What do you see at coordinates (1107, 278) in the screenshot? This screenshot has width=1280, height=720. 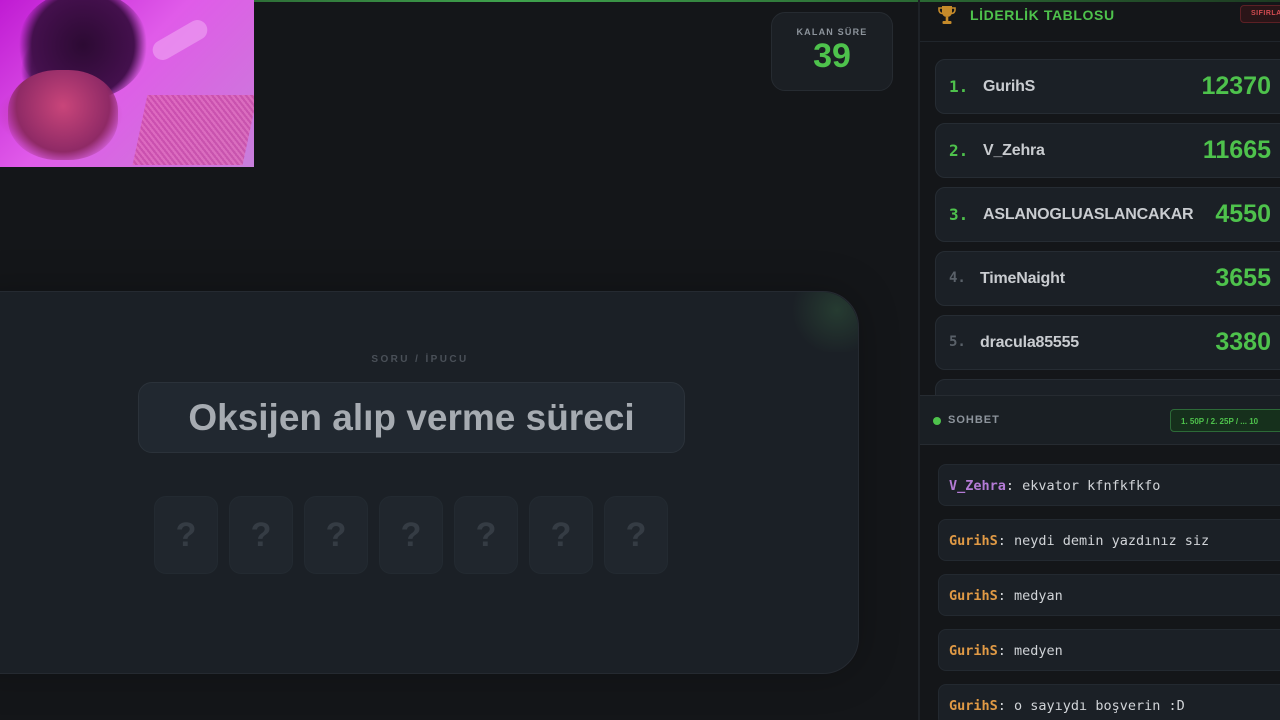 I see `leaderboard-row: 4. TimeNaight 3655` at bounding box center [1107, 278].